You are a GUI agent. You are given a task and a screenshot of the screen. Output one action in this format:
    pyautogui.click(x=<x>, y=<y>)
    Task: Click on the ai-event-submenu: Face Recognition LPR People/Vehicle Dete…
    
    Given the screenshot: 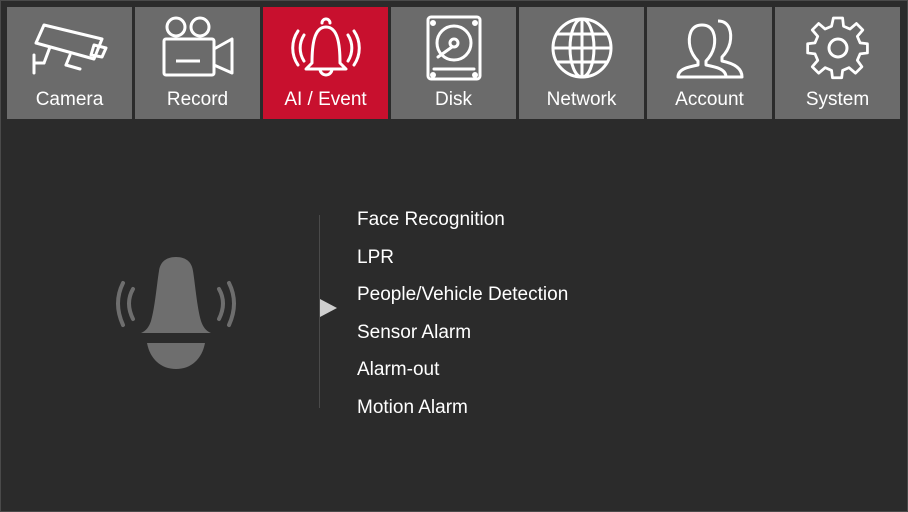 What is the action you would take?
    pyautogui.click(x=462, y=319)
    